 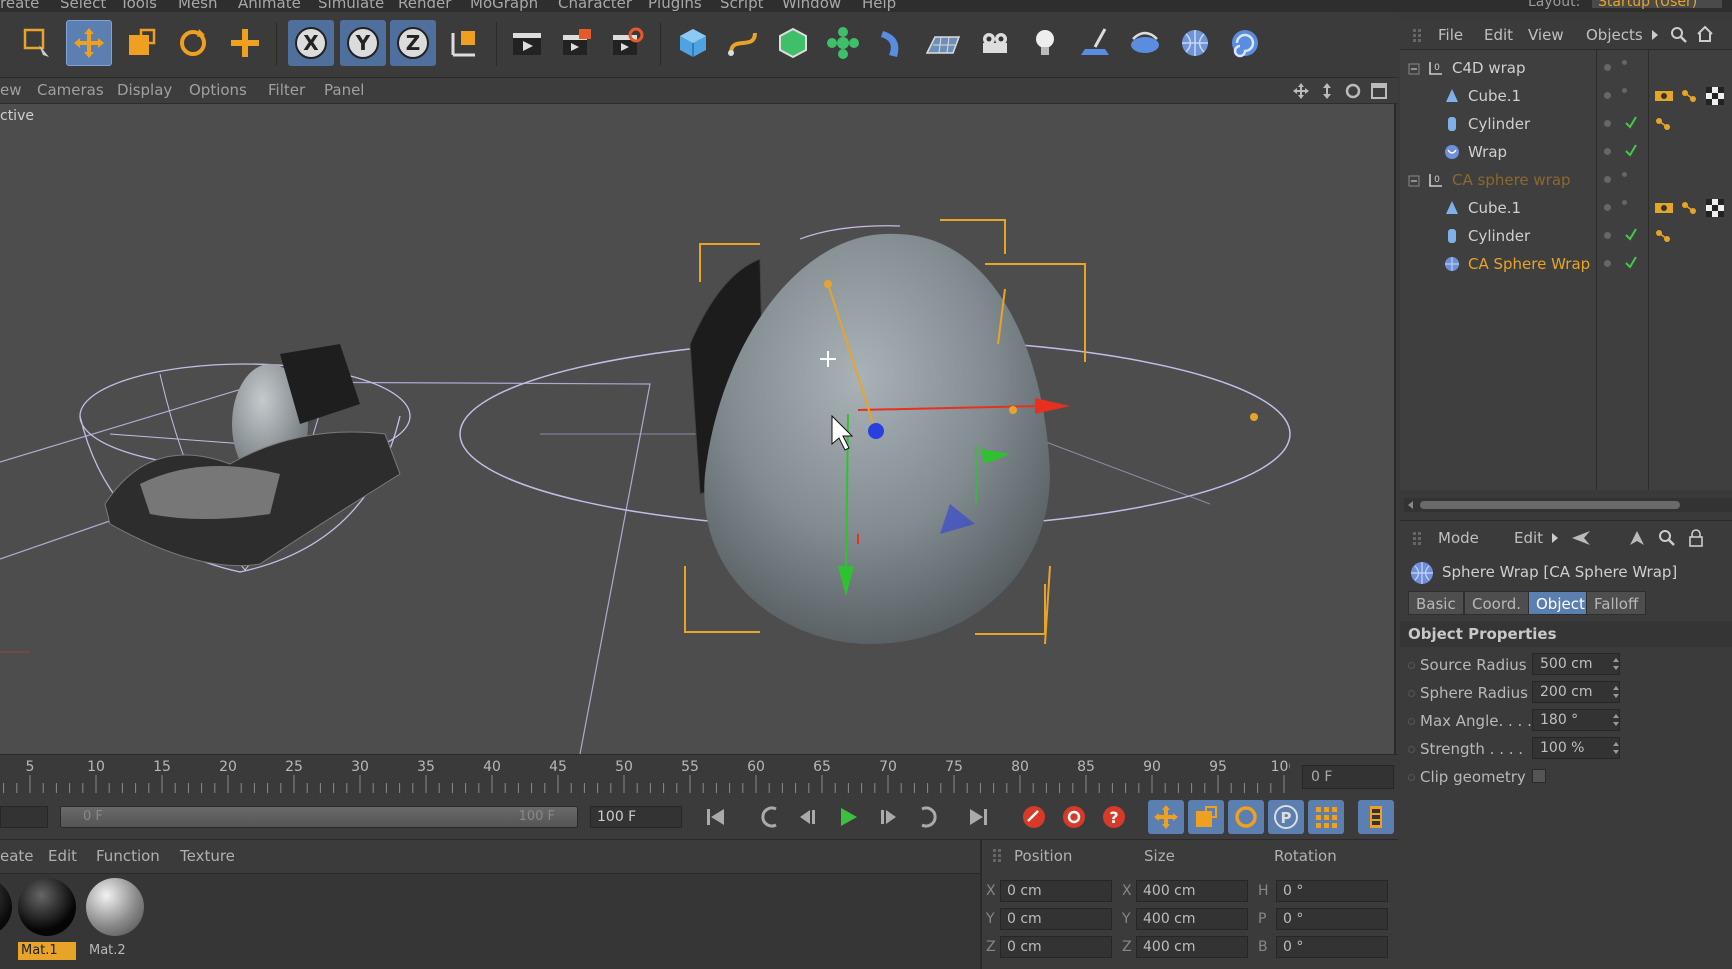 I want to click on render-picture-viewer-icon, so click(x=577, y=43).